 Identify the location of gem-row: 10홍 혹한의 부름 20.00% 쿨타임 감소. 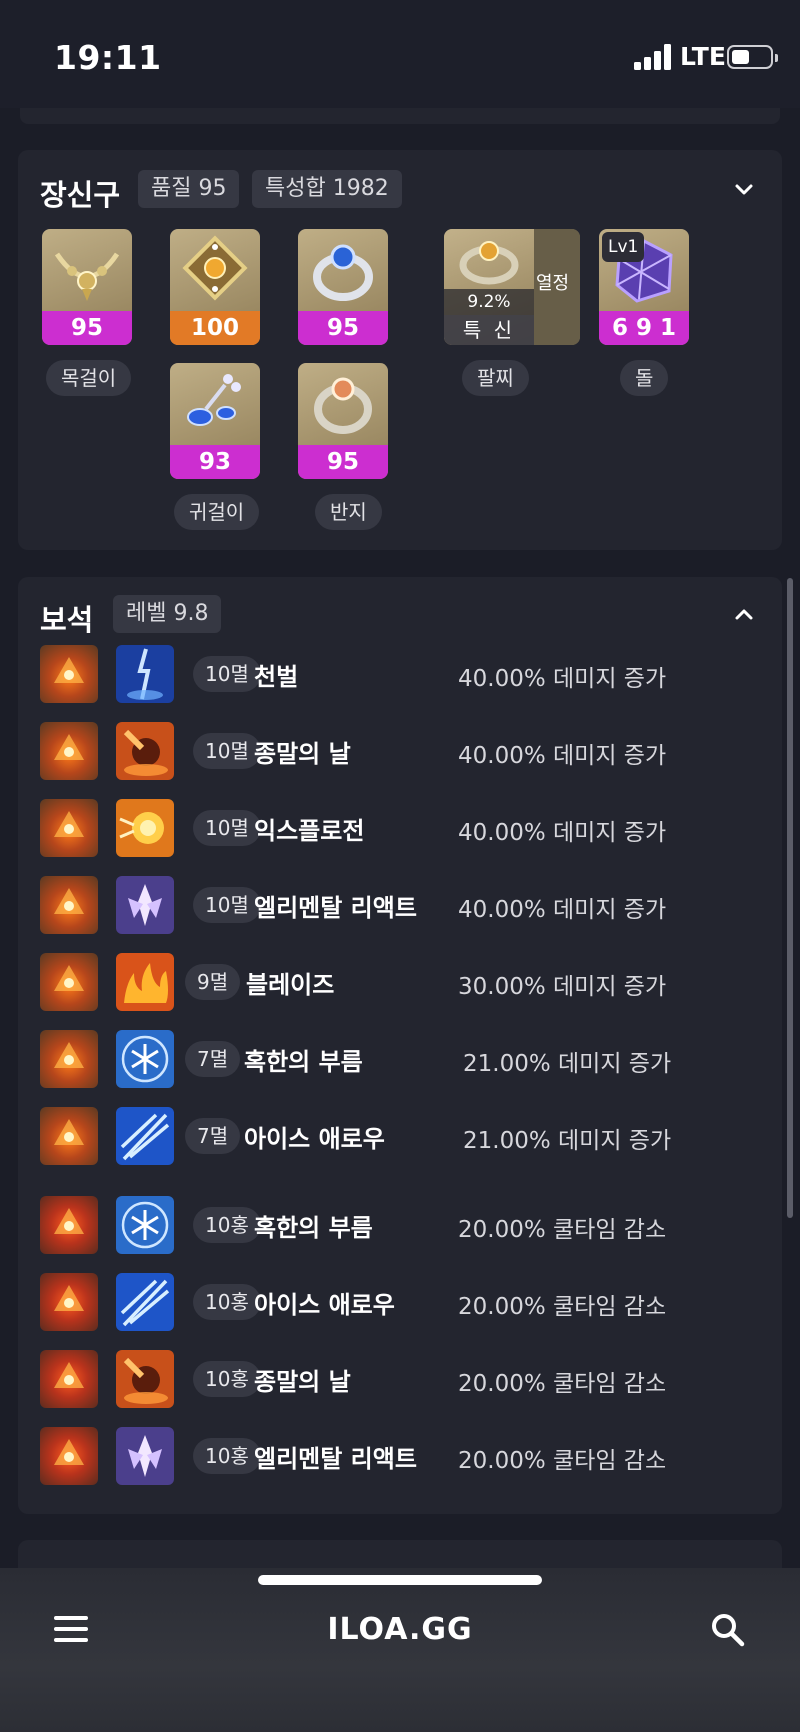
(400, 1225).